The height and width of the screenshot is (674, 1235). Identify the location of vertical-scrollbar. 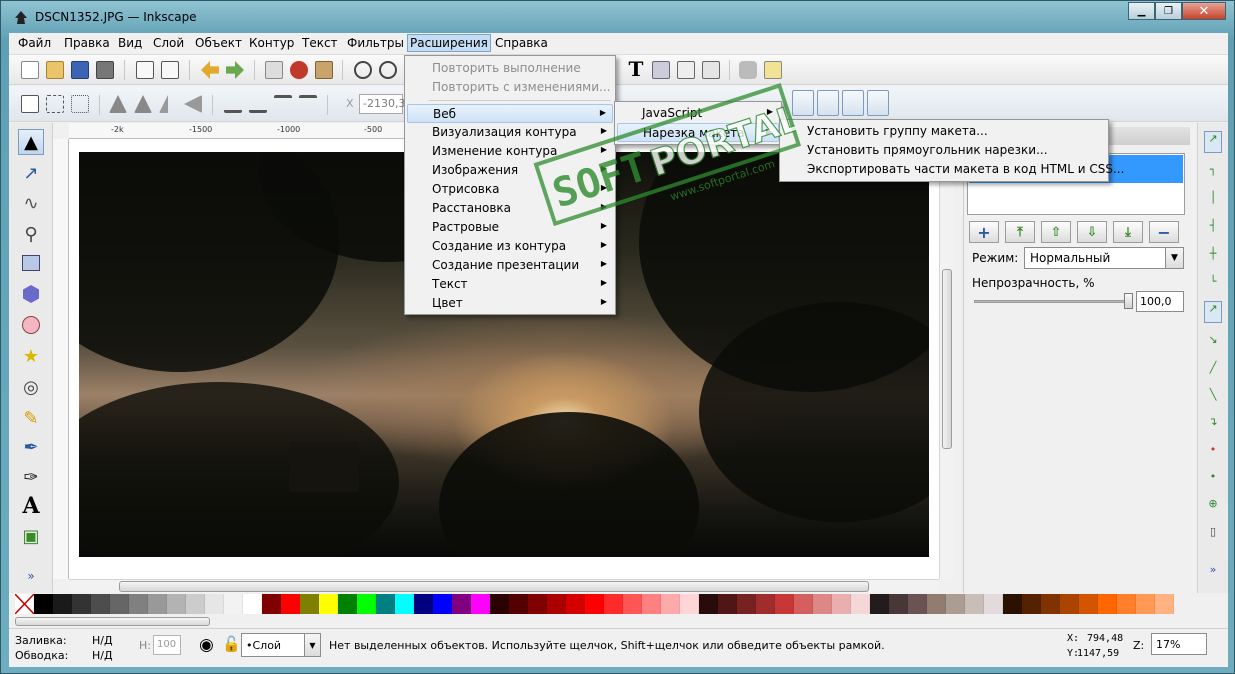
(946, 359).